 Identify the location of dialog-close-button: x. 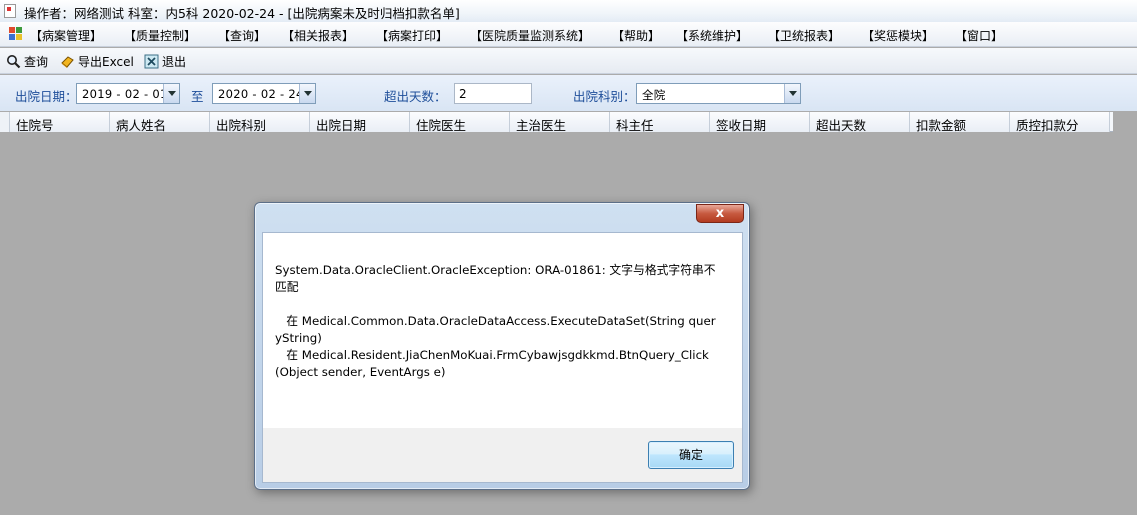
(720, 213).